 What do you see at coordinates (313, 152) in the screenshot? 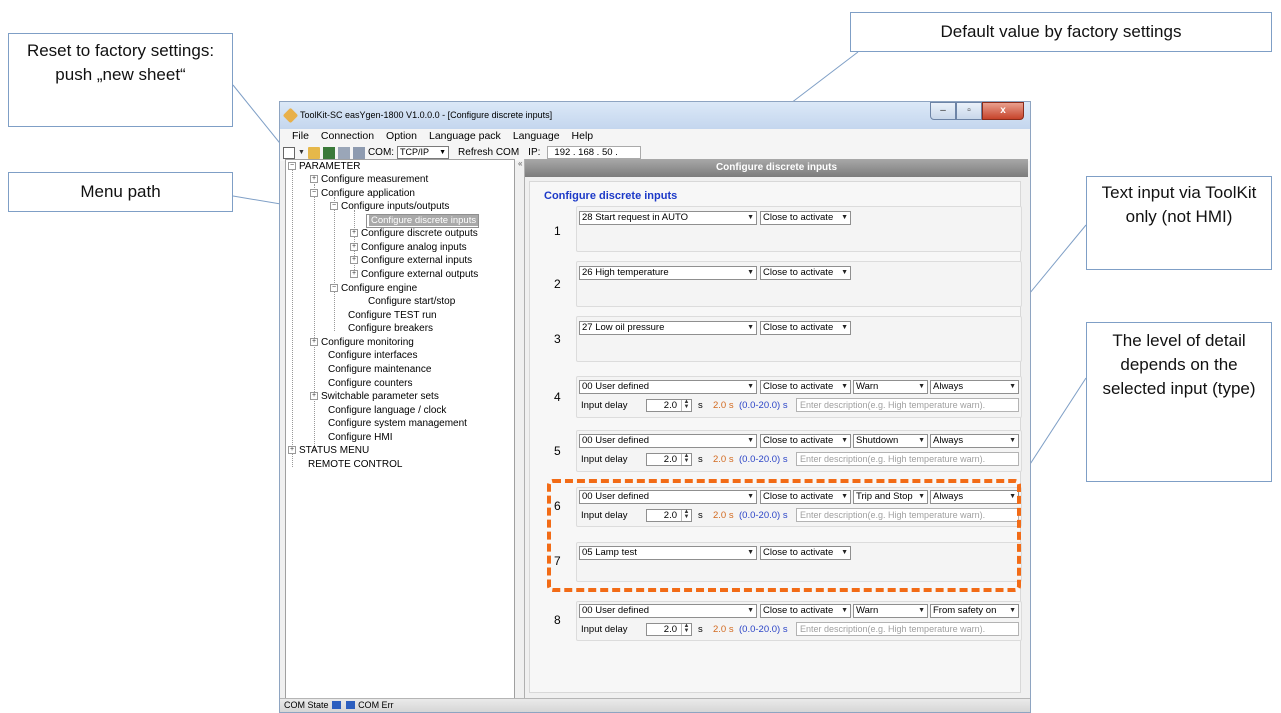
I see `open-folder-icon` at bounding box center [313, 152].